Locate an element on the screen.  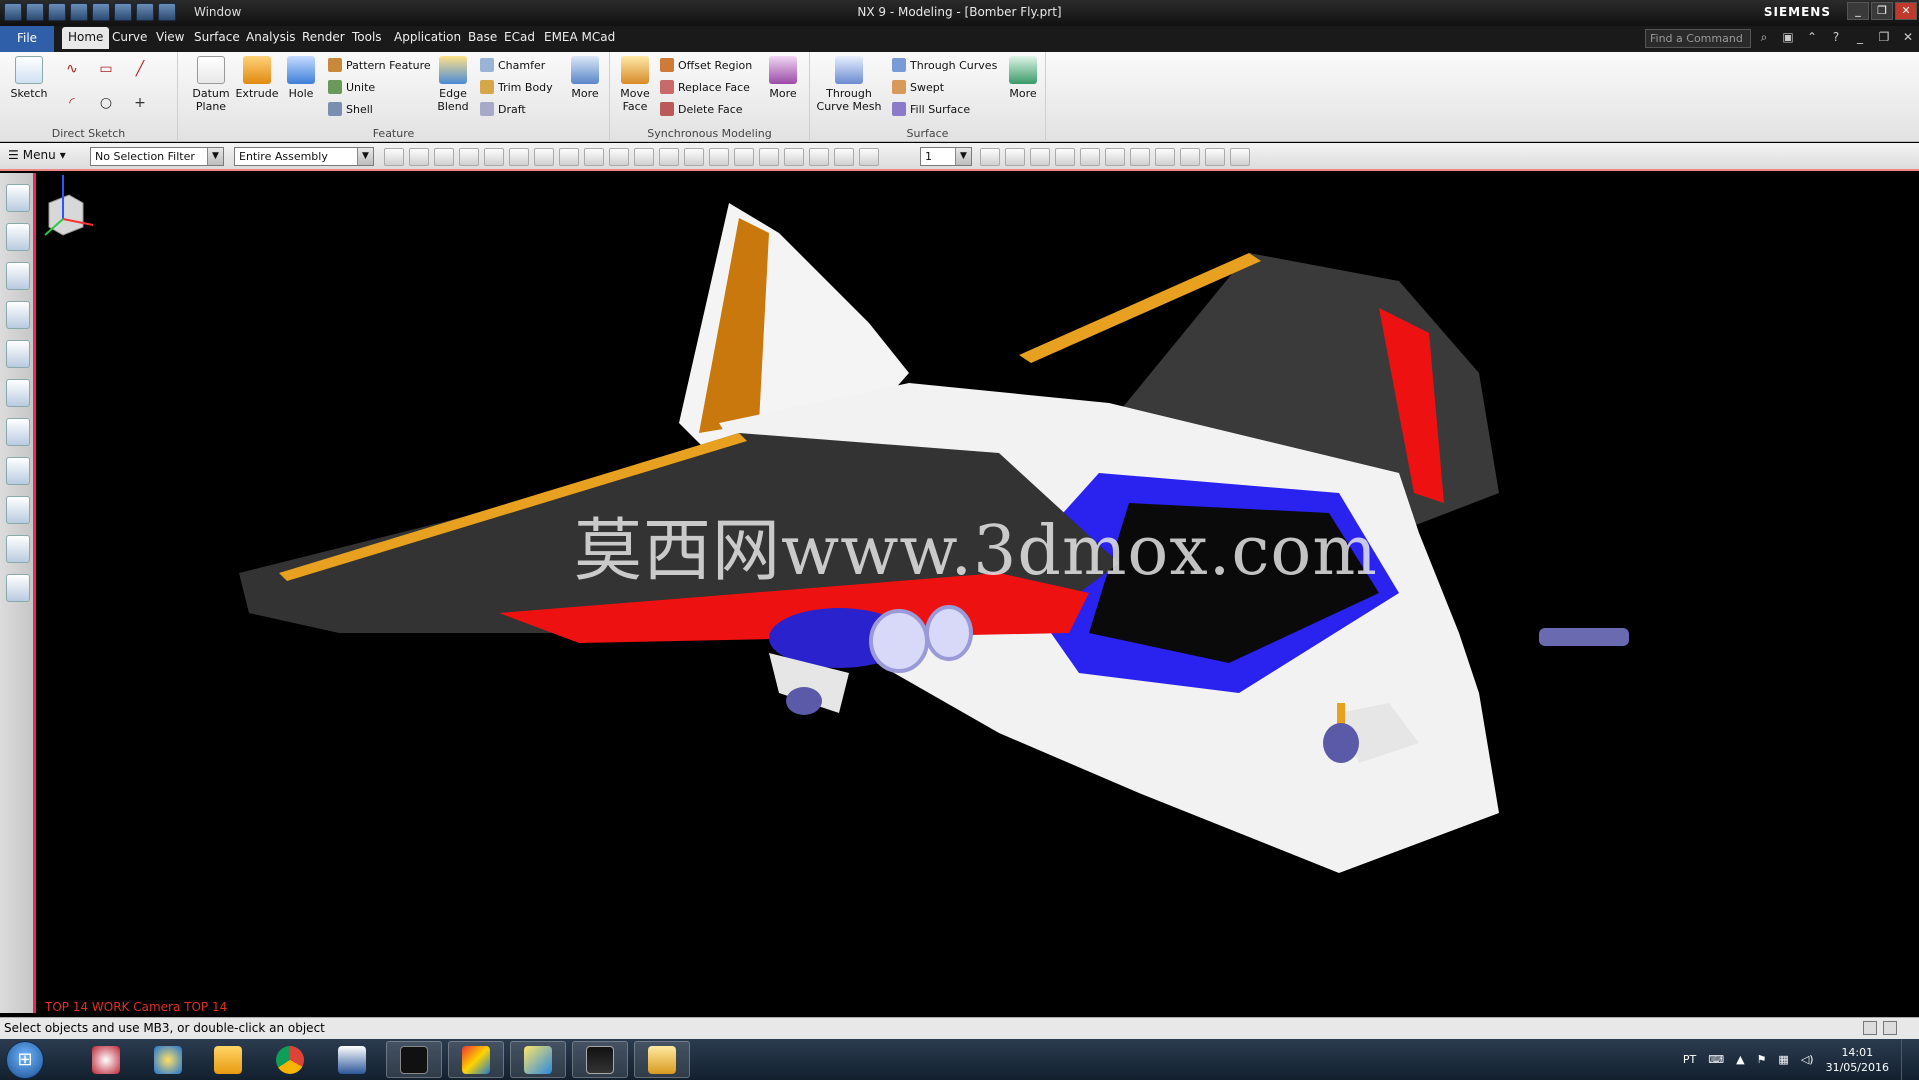
clock-icon is located at coordinates (18, 432).